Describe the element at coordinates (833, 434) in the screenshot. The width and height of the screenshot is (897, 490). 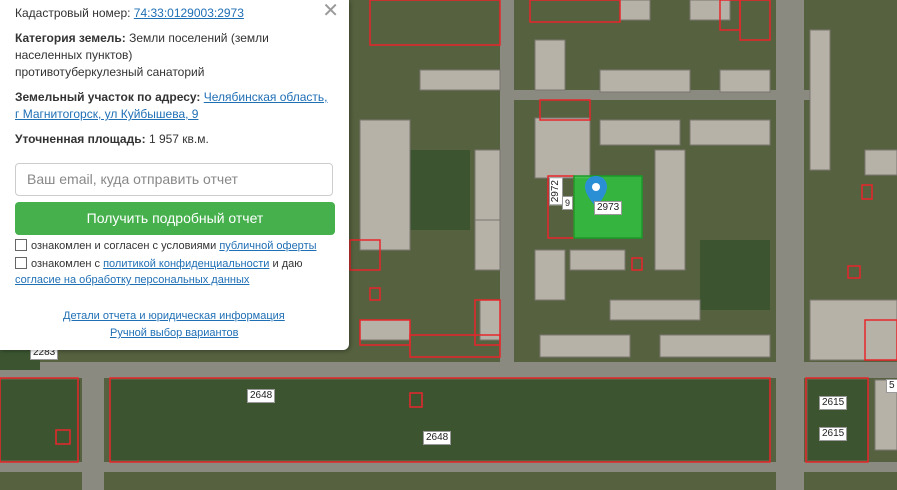
I see `parcel-label-2615-b: 2615` at that location.